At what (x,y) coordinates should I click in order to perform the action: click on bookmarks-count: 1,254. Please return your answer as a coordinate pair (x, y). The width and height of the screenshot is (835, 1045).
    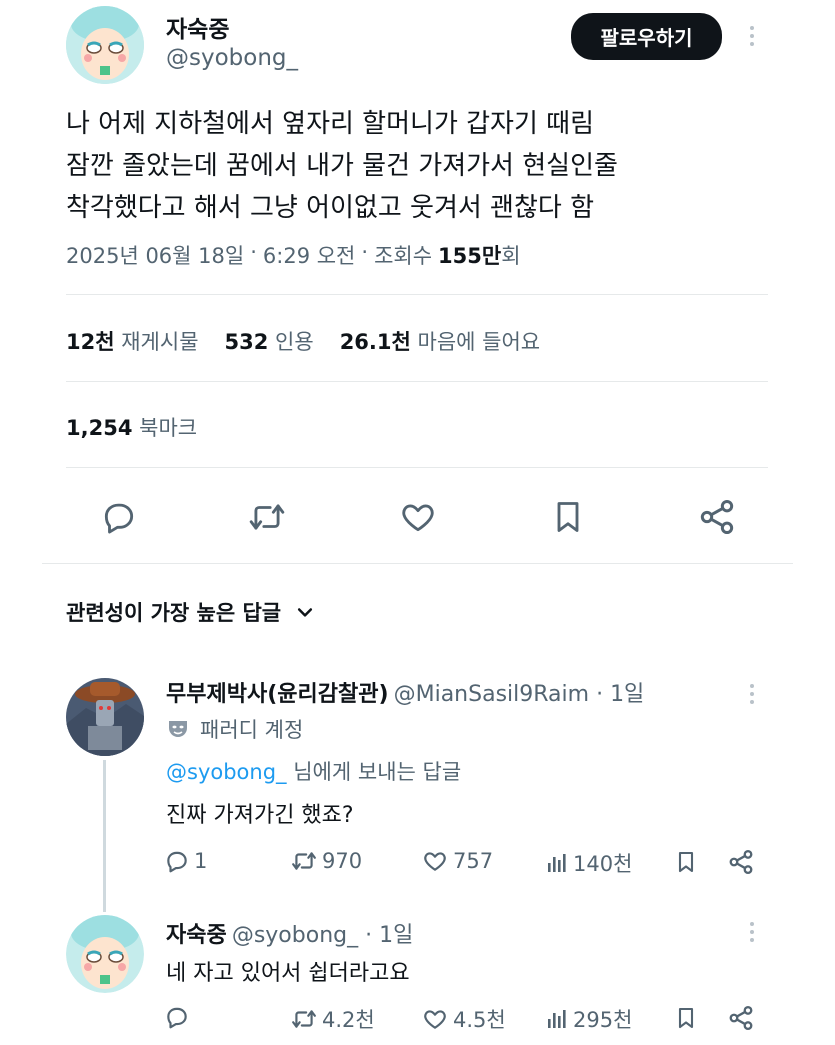
    Looking at the image, I should click on (99, 428).